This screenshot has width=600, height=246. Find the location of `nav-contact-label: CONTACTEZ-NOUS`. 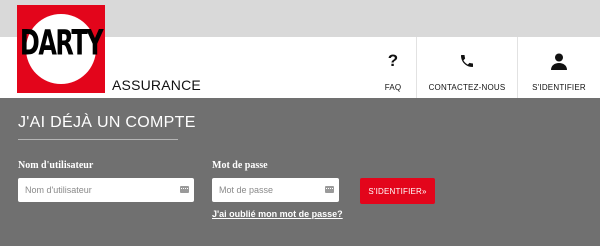

nav-contact-label: CONTACTEZ-NOUS is located at coordinates (467, 87).